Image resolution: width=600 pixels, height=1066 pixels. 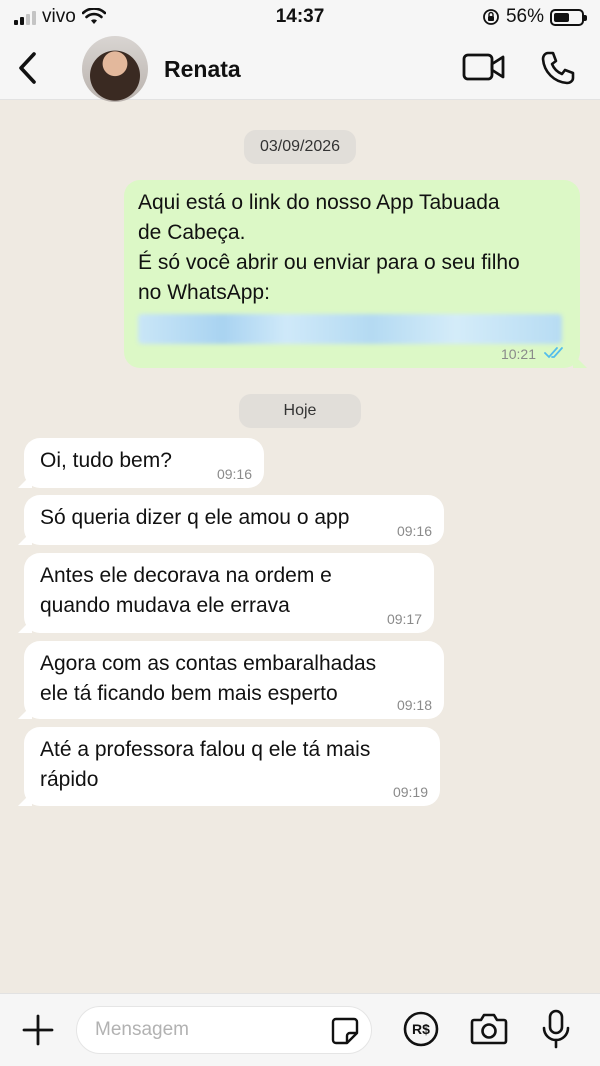 I want to click on battery-info: 56%, so click(x=534, y=17).